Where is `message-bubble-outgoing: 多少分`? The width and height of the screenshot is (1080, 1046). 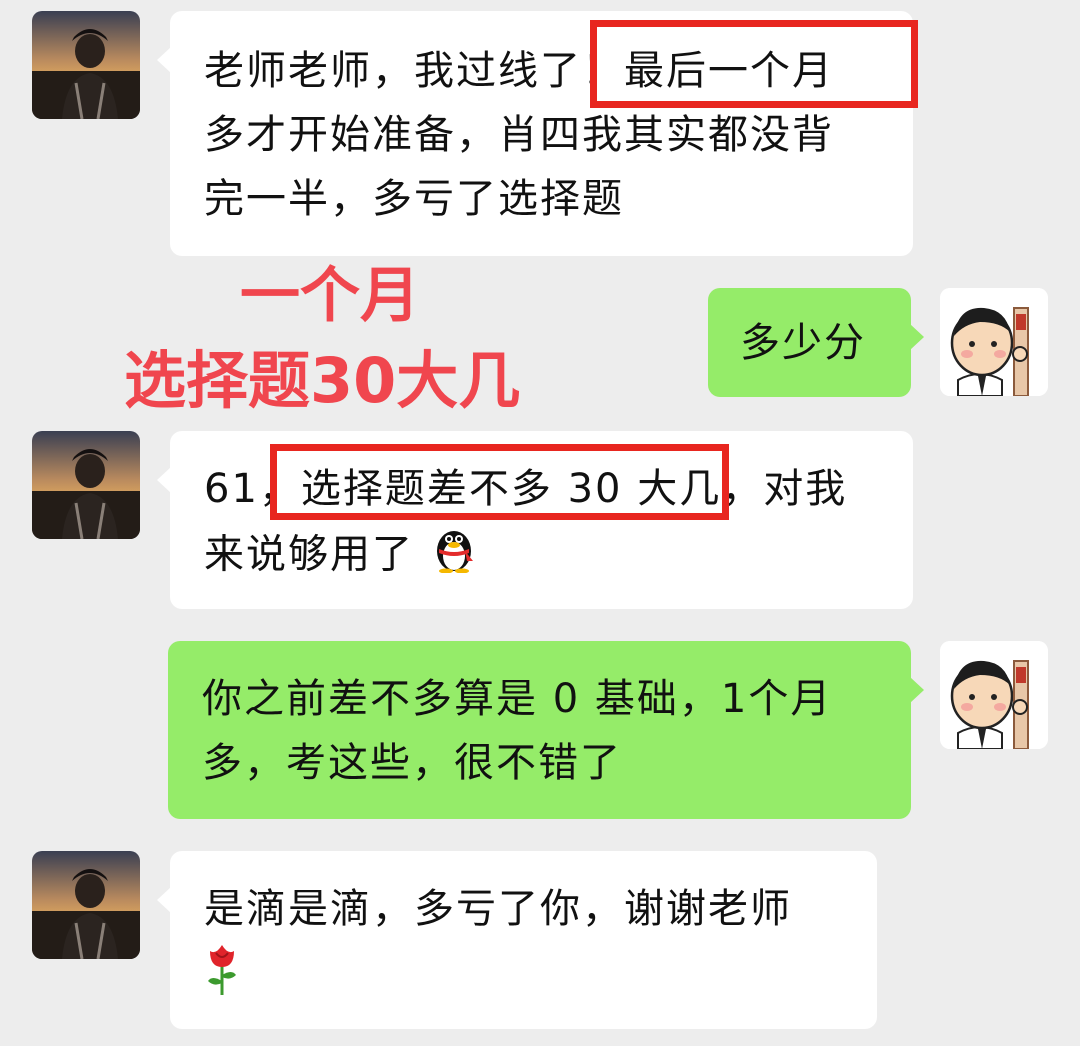 message-bubble-outgoing: 多少分 is located at coordinates (816, 342).